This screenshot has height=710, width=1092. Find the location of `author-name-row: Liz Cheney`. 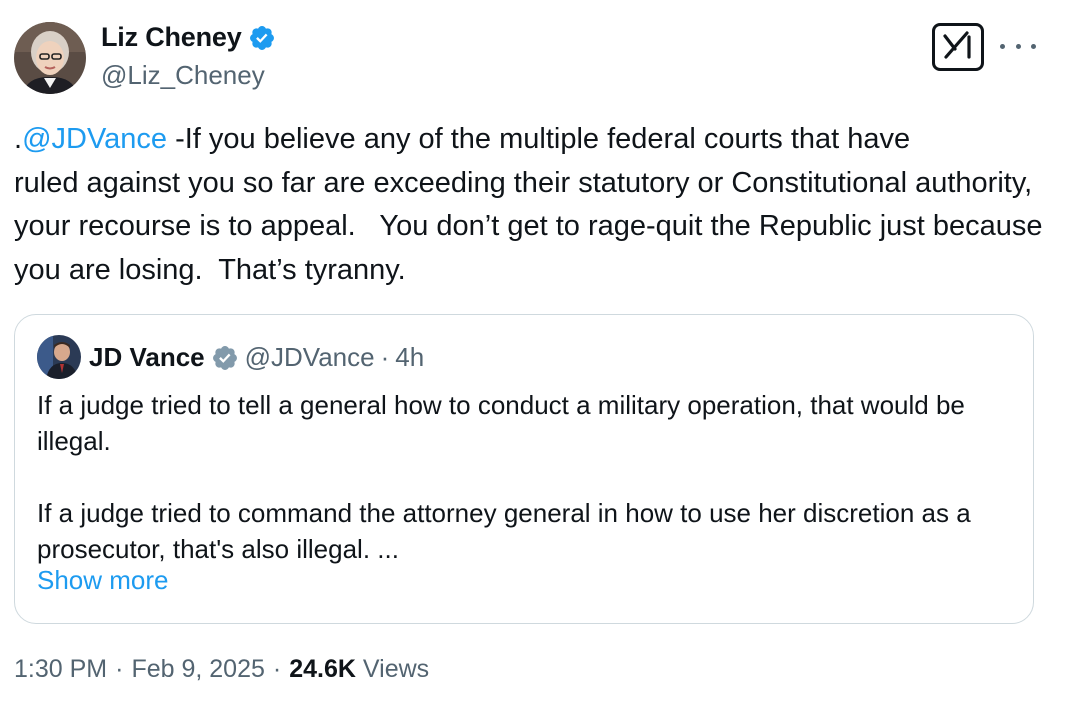

author-name-row: Liz Cheney is located at coordinates (188, 37).